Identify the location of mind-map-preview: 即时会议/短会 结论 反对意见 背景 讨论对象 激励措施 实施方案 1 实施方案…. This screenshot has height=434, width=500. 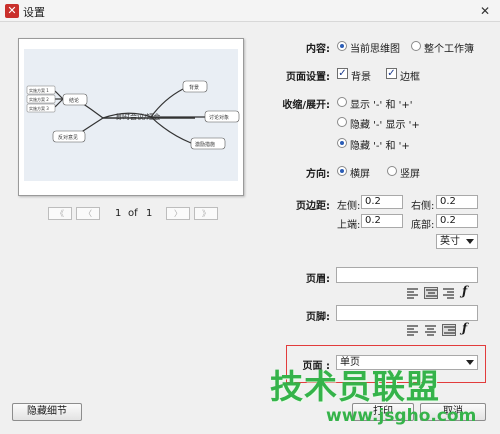
(133, 115).